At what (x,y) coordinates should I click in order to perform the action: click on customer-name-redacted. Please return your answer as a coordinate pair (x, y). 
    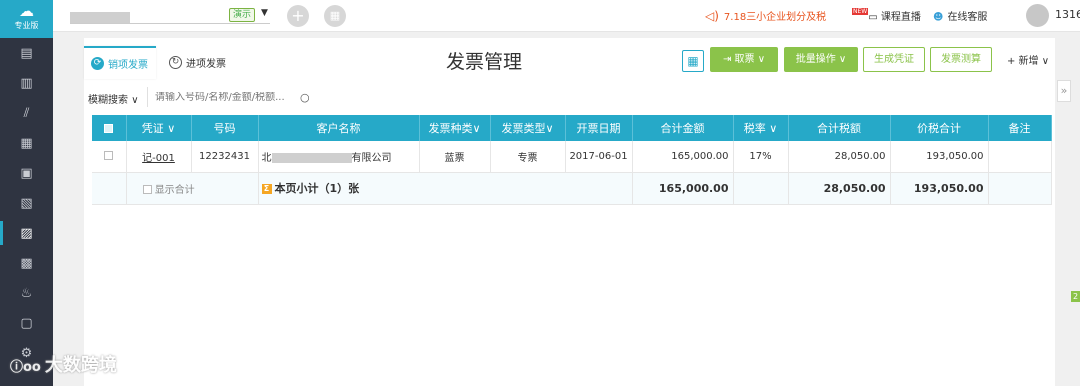
    Looking at the image, I should click on (311, 157).